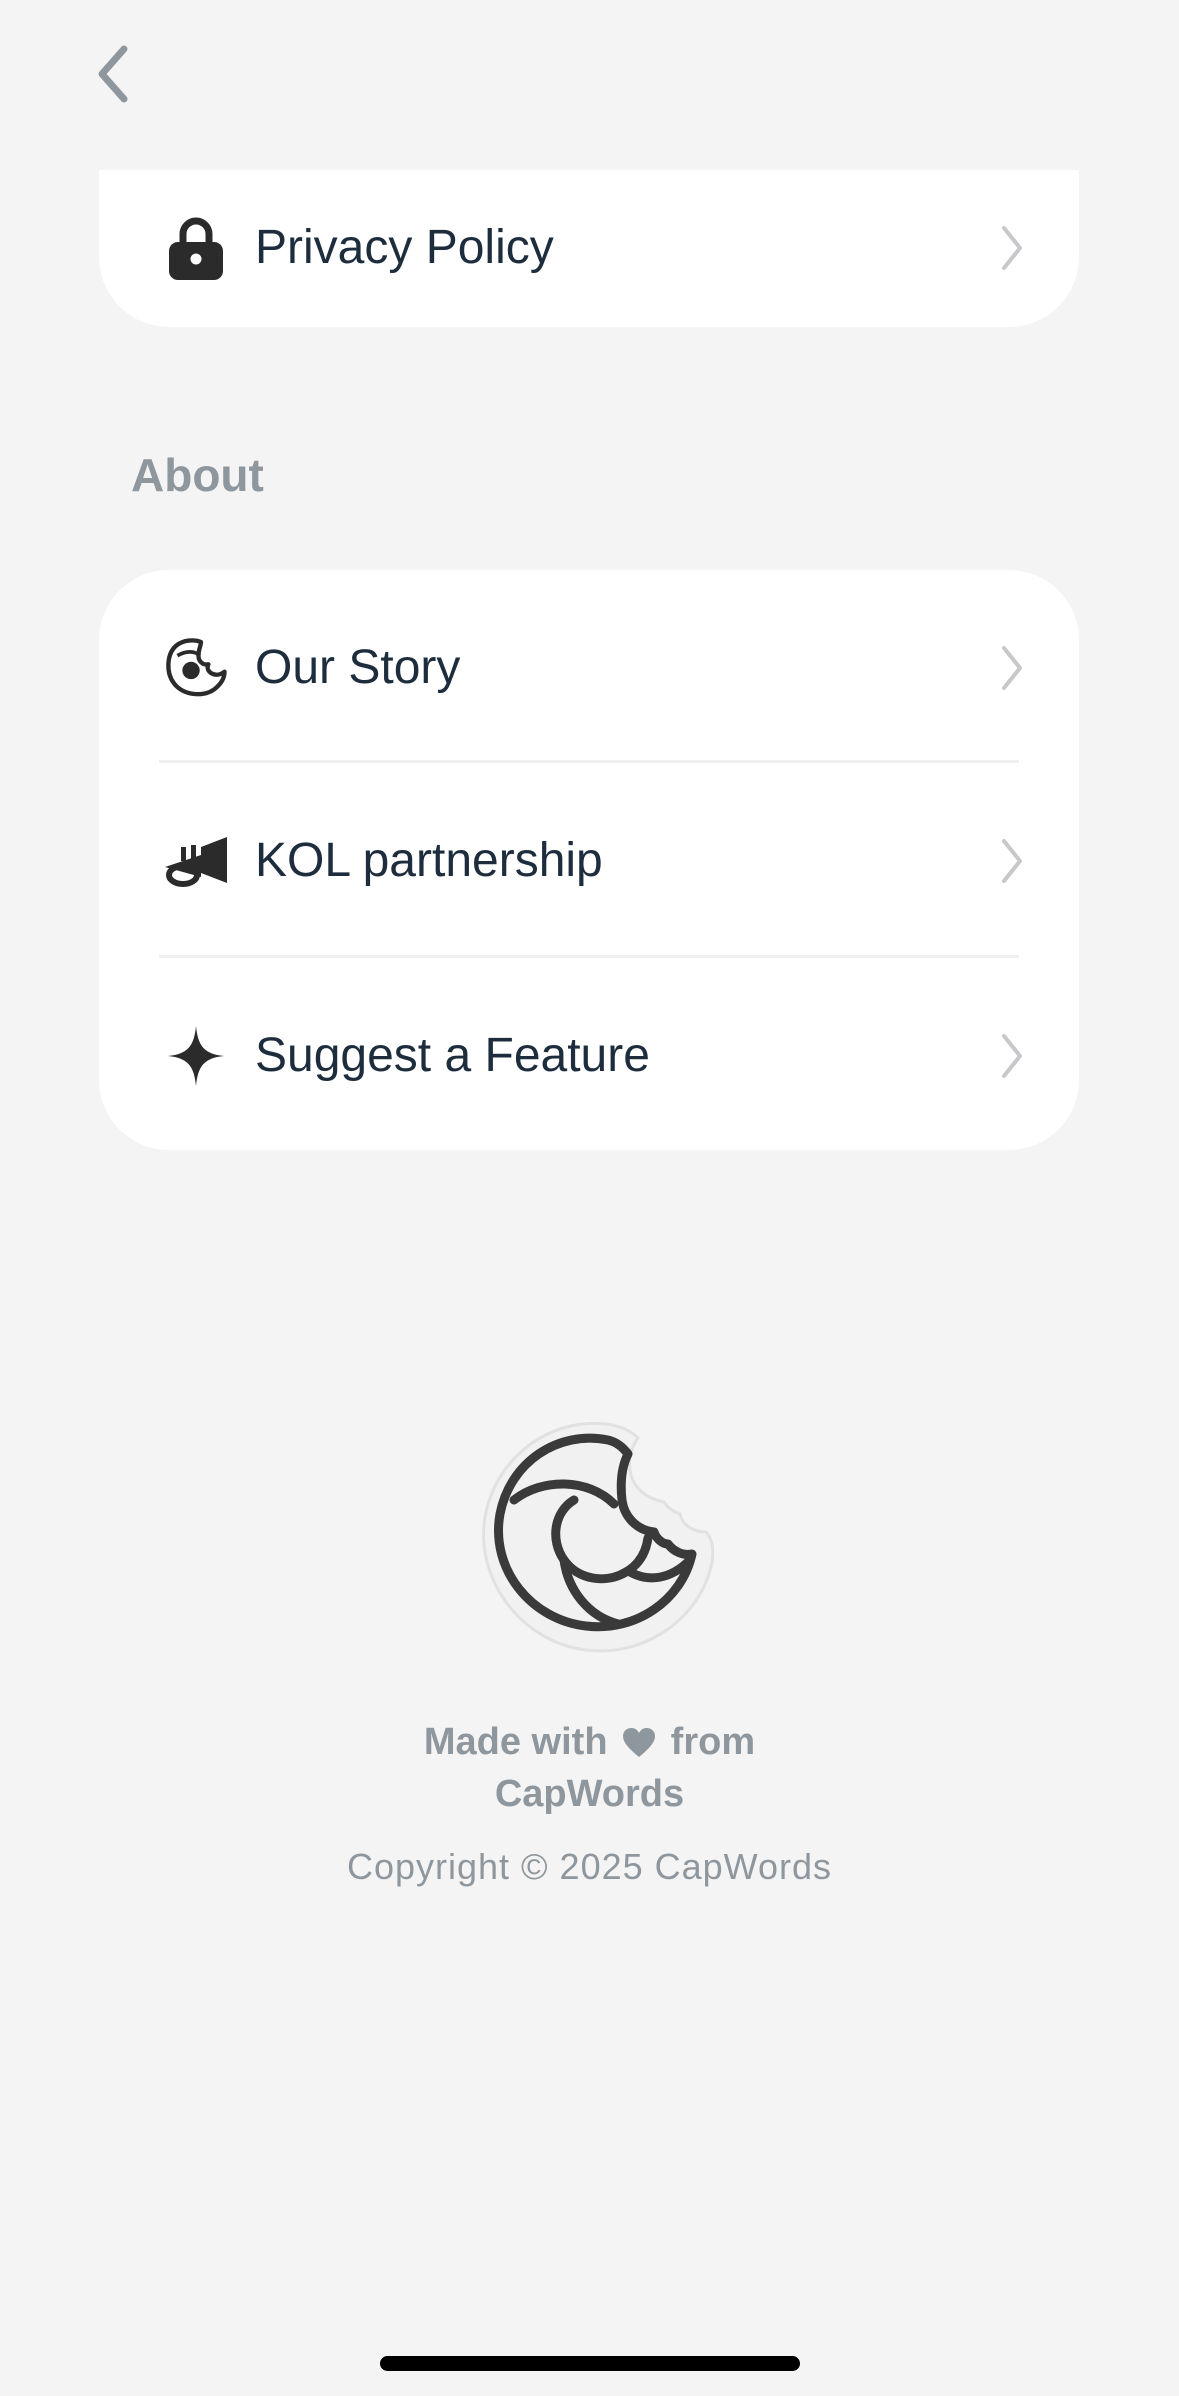 This screenshot has width=1179, height=2396. What do you see at coordinates (515, 1742) in the screenshot?
I see `made-with-prefix: Made with` at bounding box center [515, 1742].